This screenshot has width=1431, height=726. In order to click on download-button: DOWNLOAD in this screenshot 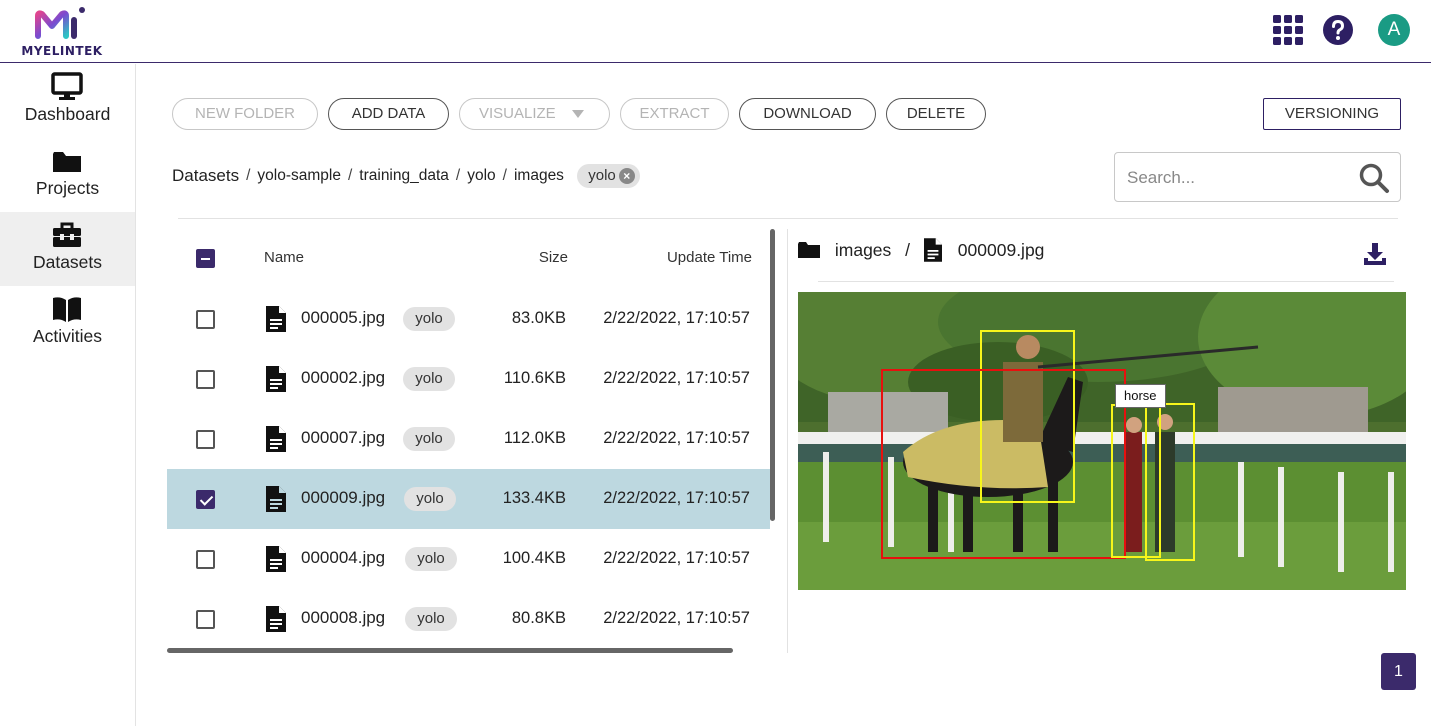, I will do `click(807, 114)`.